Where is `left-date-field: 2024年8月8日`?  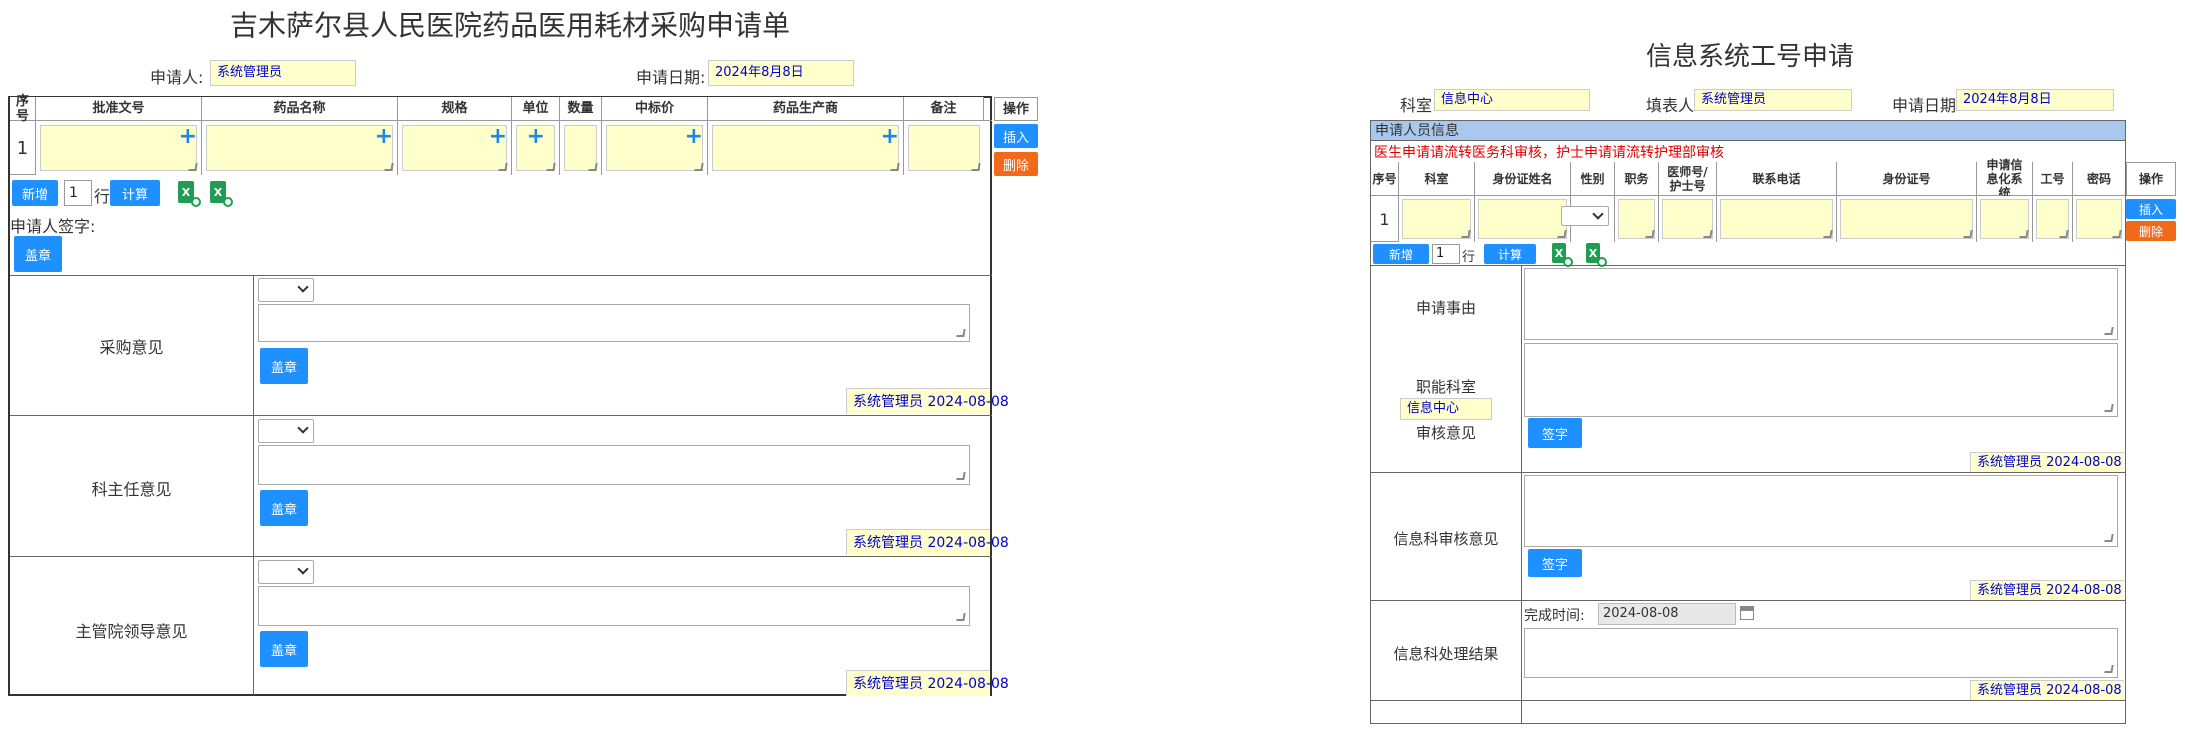 left-date-field: 2024年8月8日 is located at coordinates (781, 73).